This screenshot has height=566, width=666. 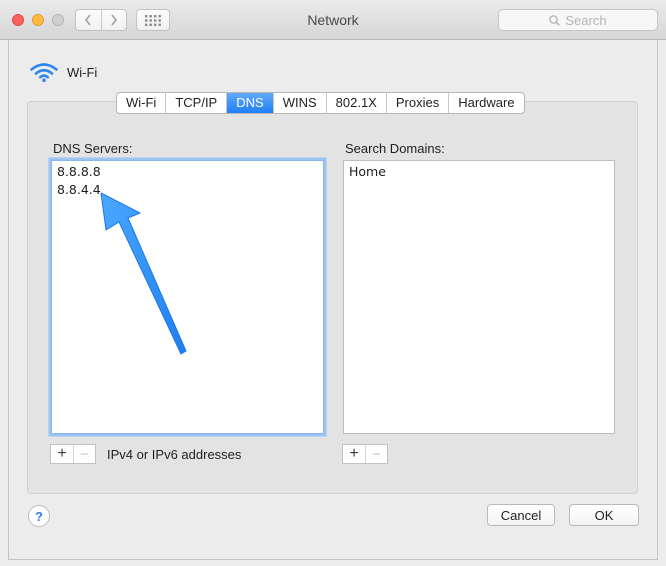 I want to click on title-bar: Network Search, so click(x=333, y=20).